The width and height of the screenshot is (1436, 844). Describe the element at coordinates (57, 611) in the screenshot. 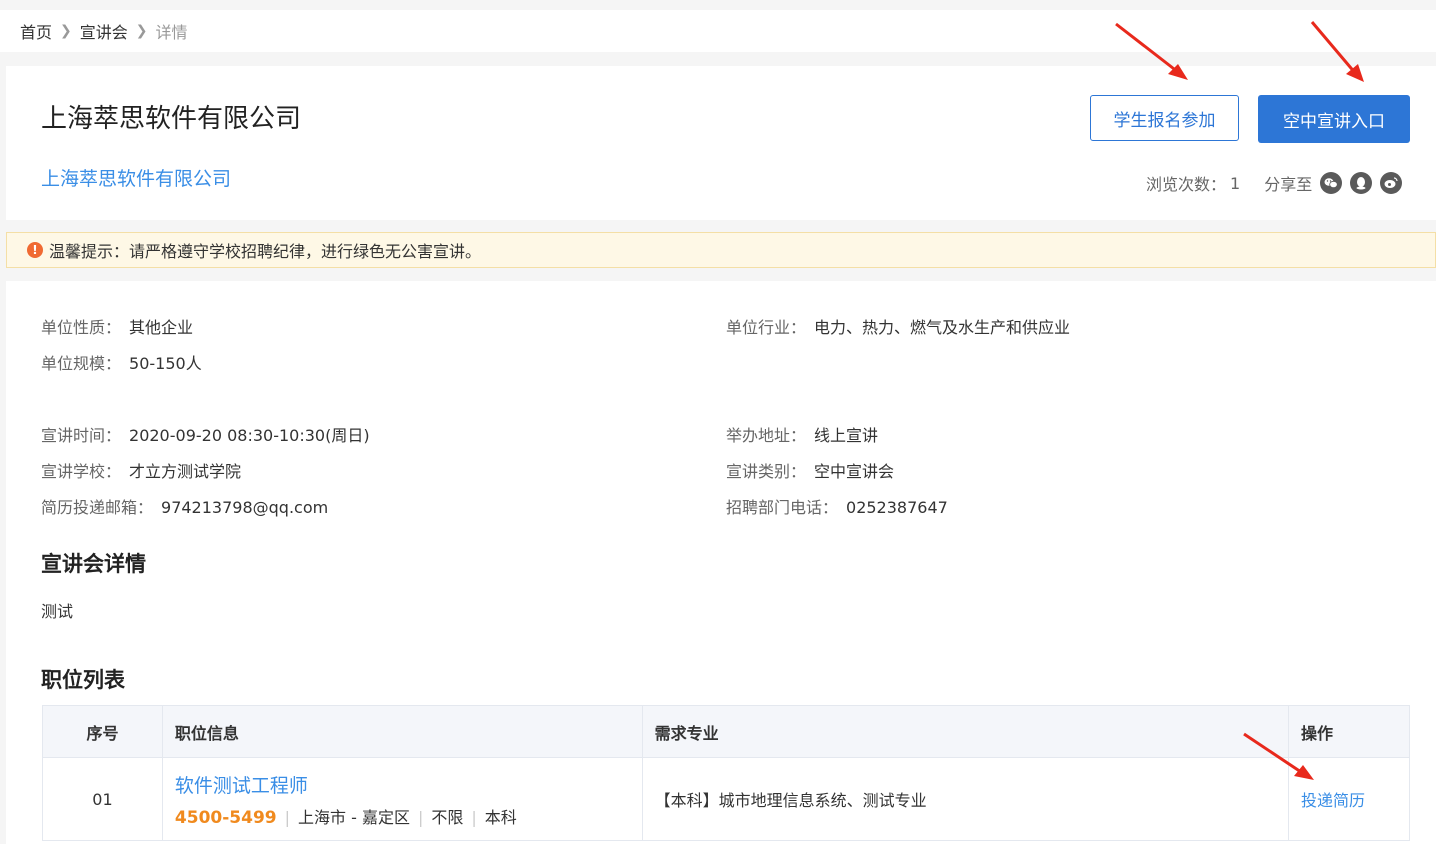

I see `details-text: 测试` at that location.